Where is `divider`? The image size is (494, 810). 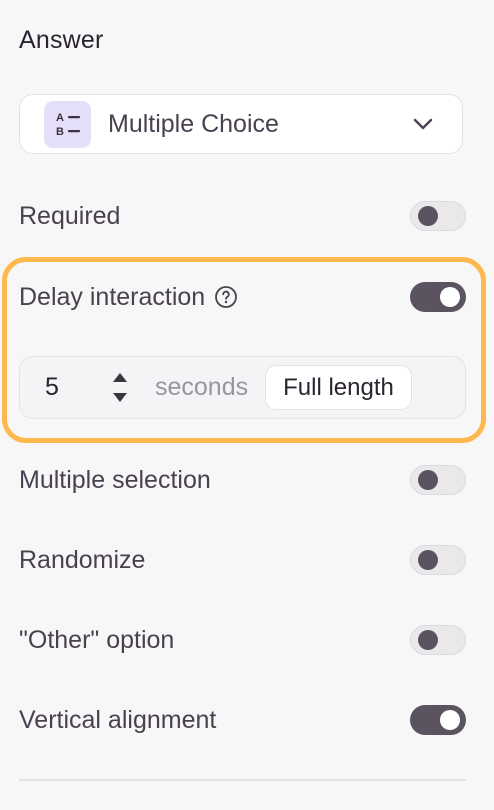 divider is located at coordinates (242, 780).